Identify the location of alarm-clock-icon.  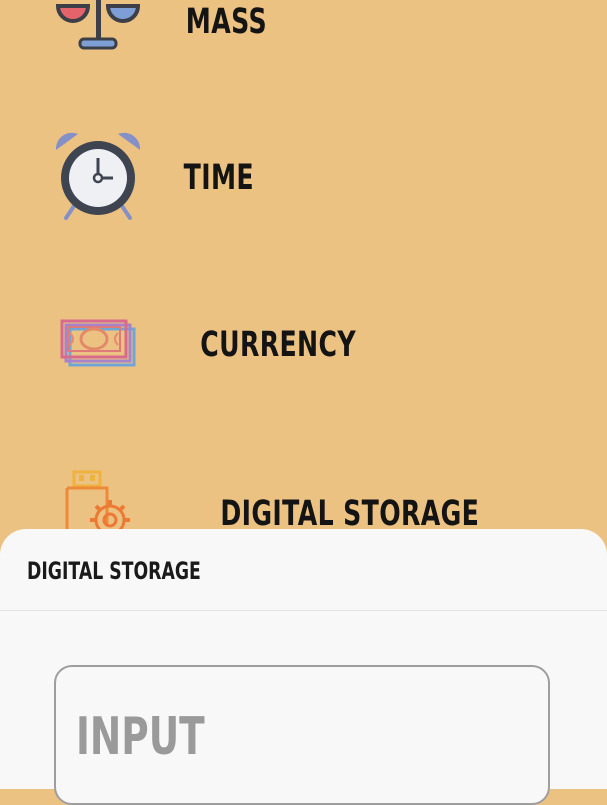
(98, 176).